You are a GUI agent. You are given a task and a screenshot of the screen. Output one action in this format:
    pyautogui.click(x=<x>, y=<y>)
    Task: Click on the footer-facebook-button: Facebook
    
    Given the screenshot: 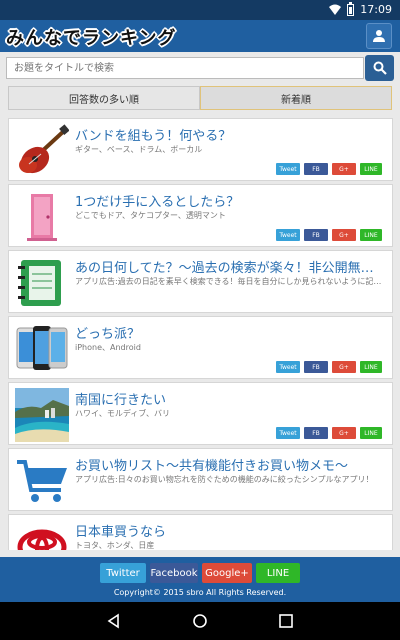 What is the action you would take?
    pyautogui.click(x=174, y=573)
    